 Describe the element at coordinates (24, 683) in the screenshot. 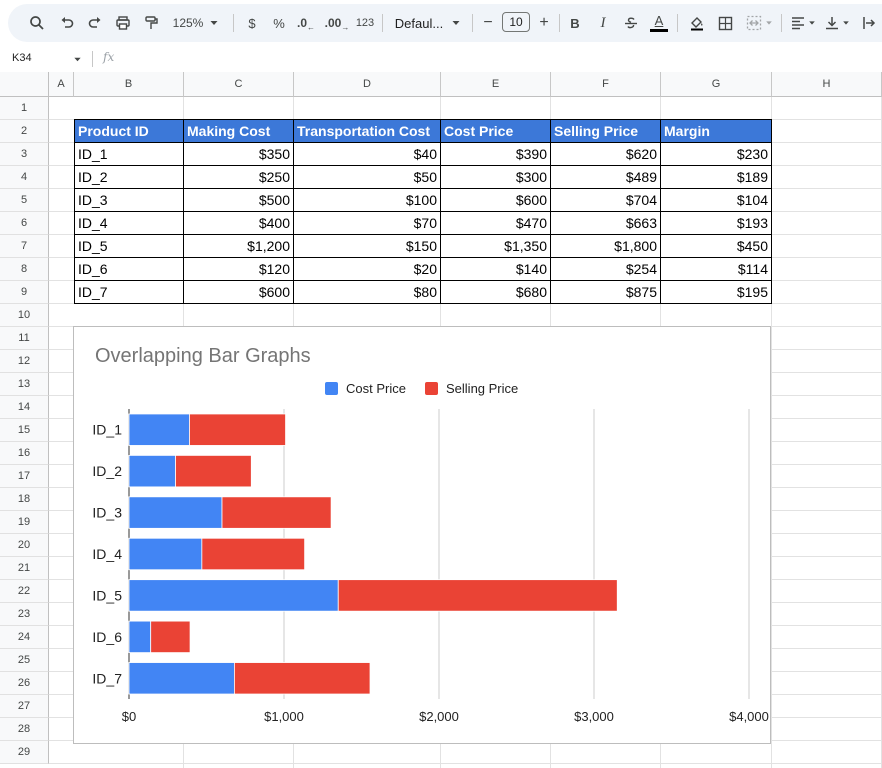

I see `row-header-26: 26` at that location.